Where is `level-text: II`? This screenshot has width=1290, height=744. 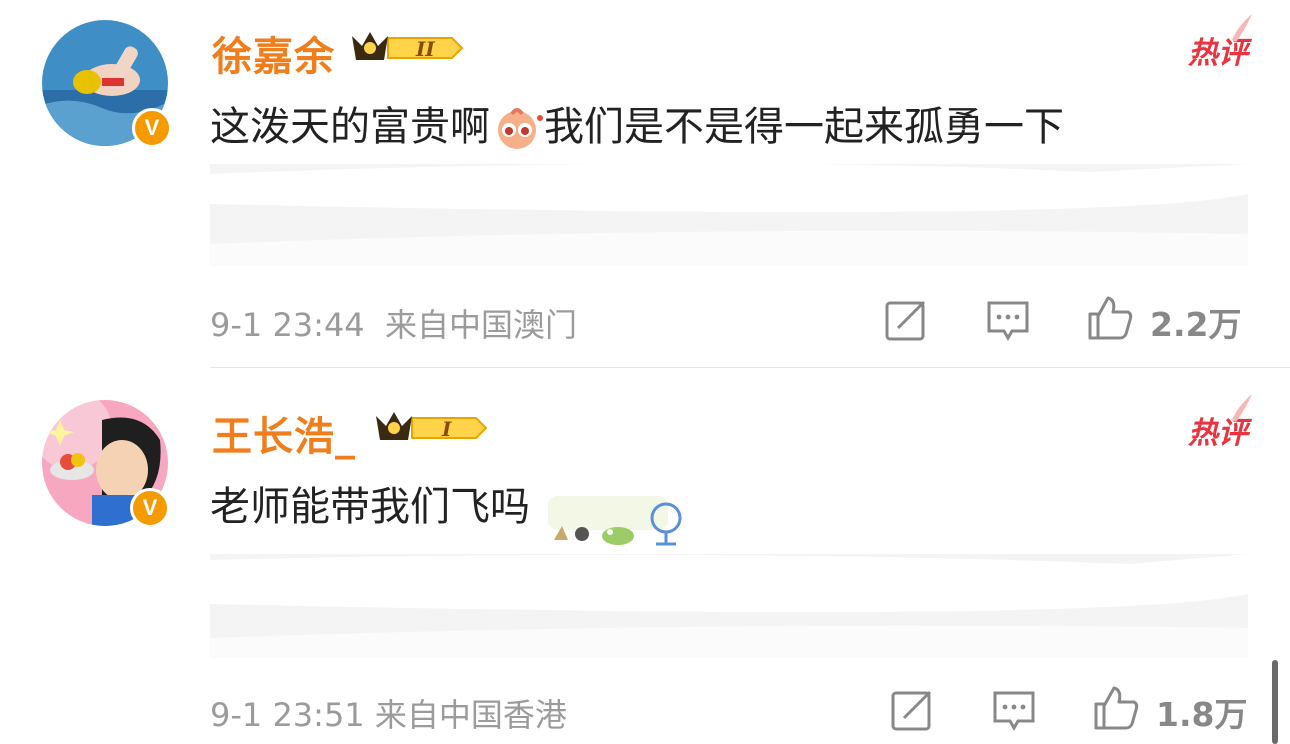
level-text: II is located at coordinates (425, 49).